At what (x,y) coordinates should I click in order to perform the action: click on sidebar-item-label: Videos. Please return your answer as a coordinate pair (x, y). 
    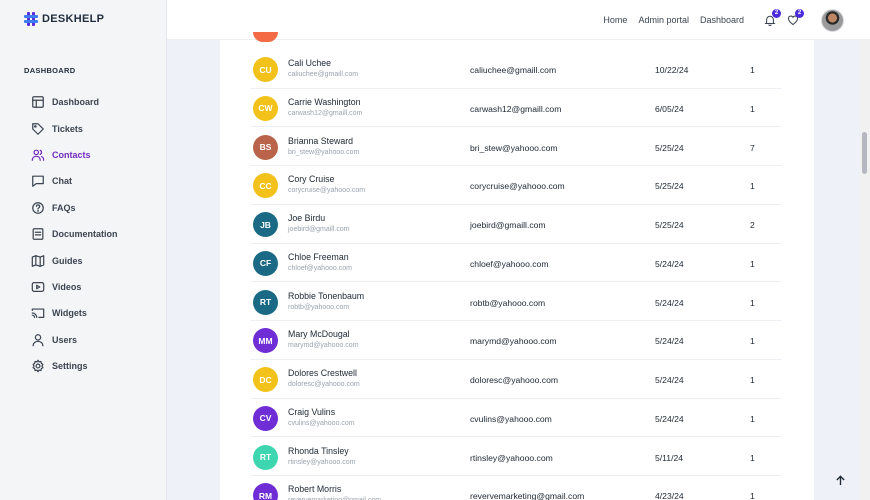
    Looking at the image, I should click on (67, 286).